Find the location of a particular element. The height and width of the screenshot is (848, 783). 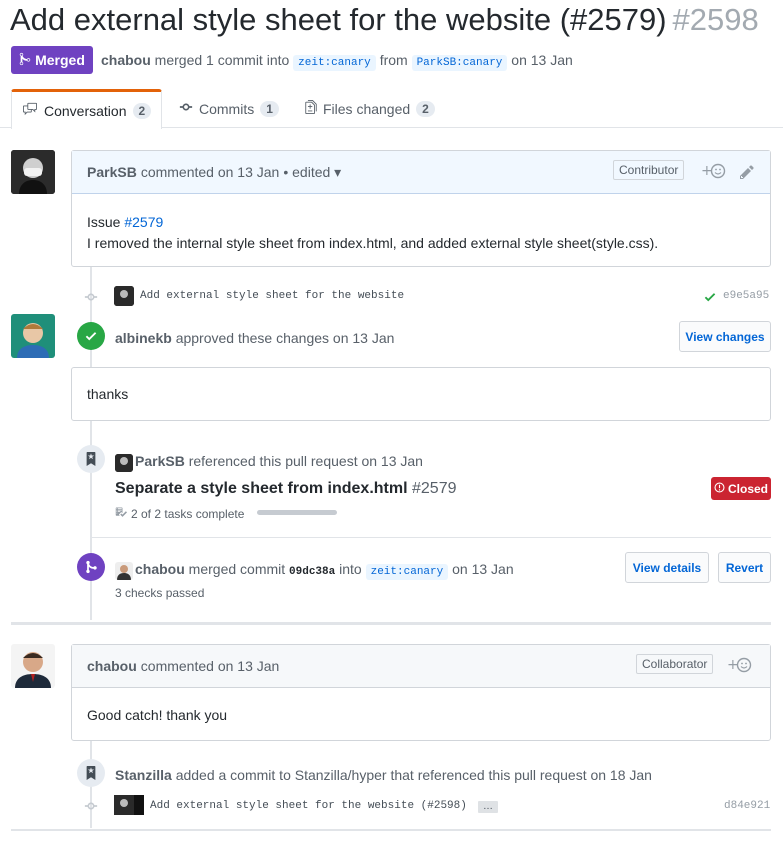

merge-event-text: merged commit is located at coordinates (237, 569).